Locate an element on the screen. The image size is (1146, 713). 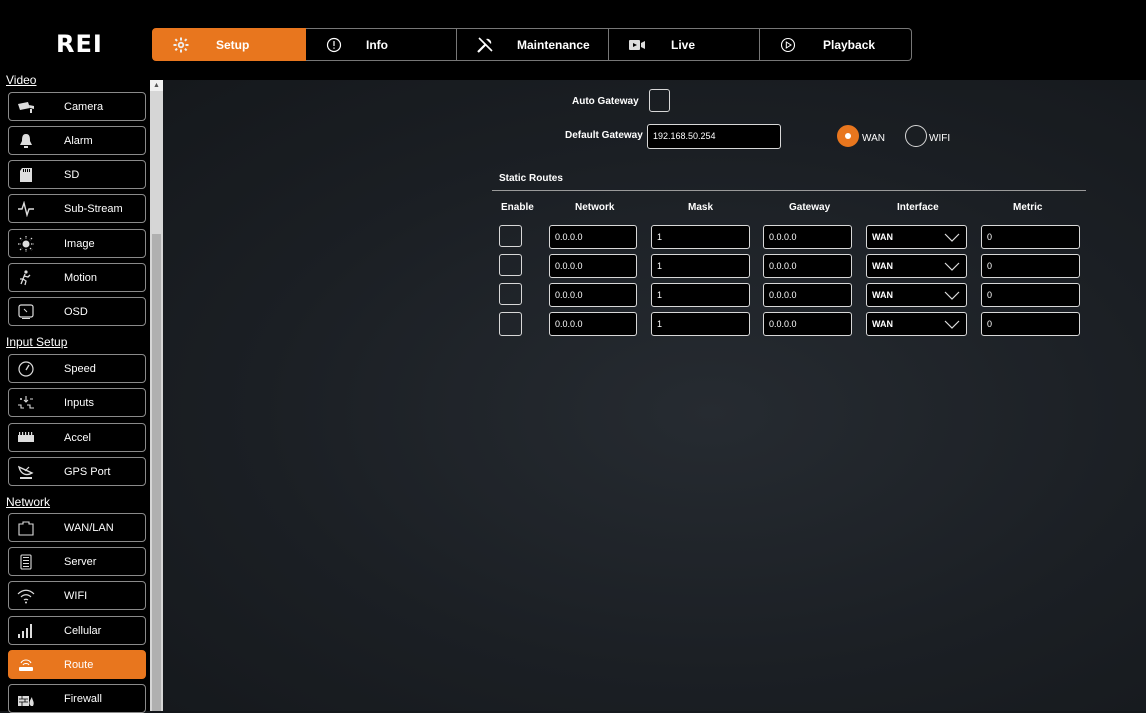
tab-live: Live is located at coordinates (684, 44).